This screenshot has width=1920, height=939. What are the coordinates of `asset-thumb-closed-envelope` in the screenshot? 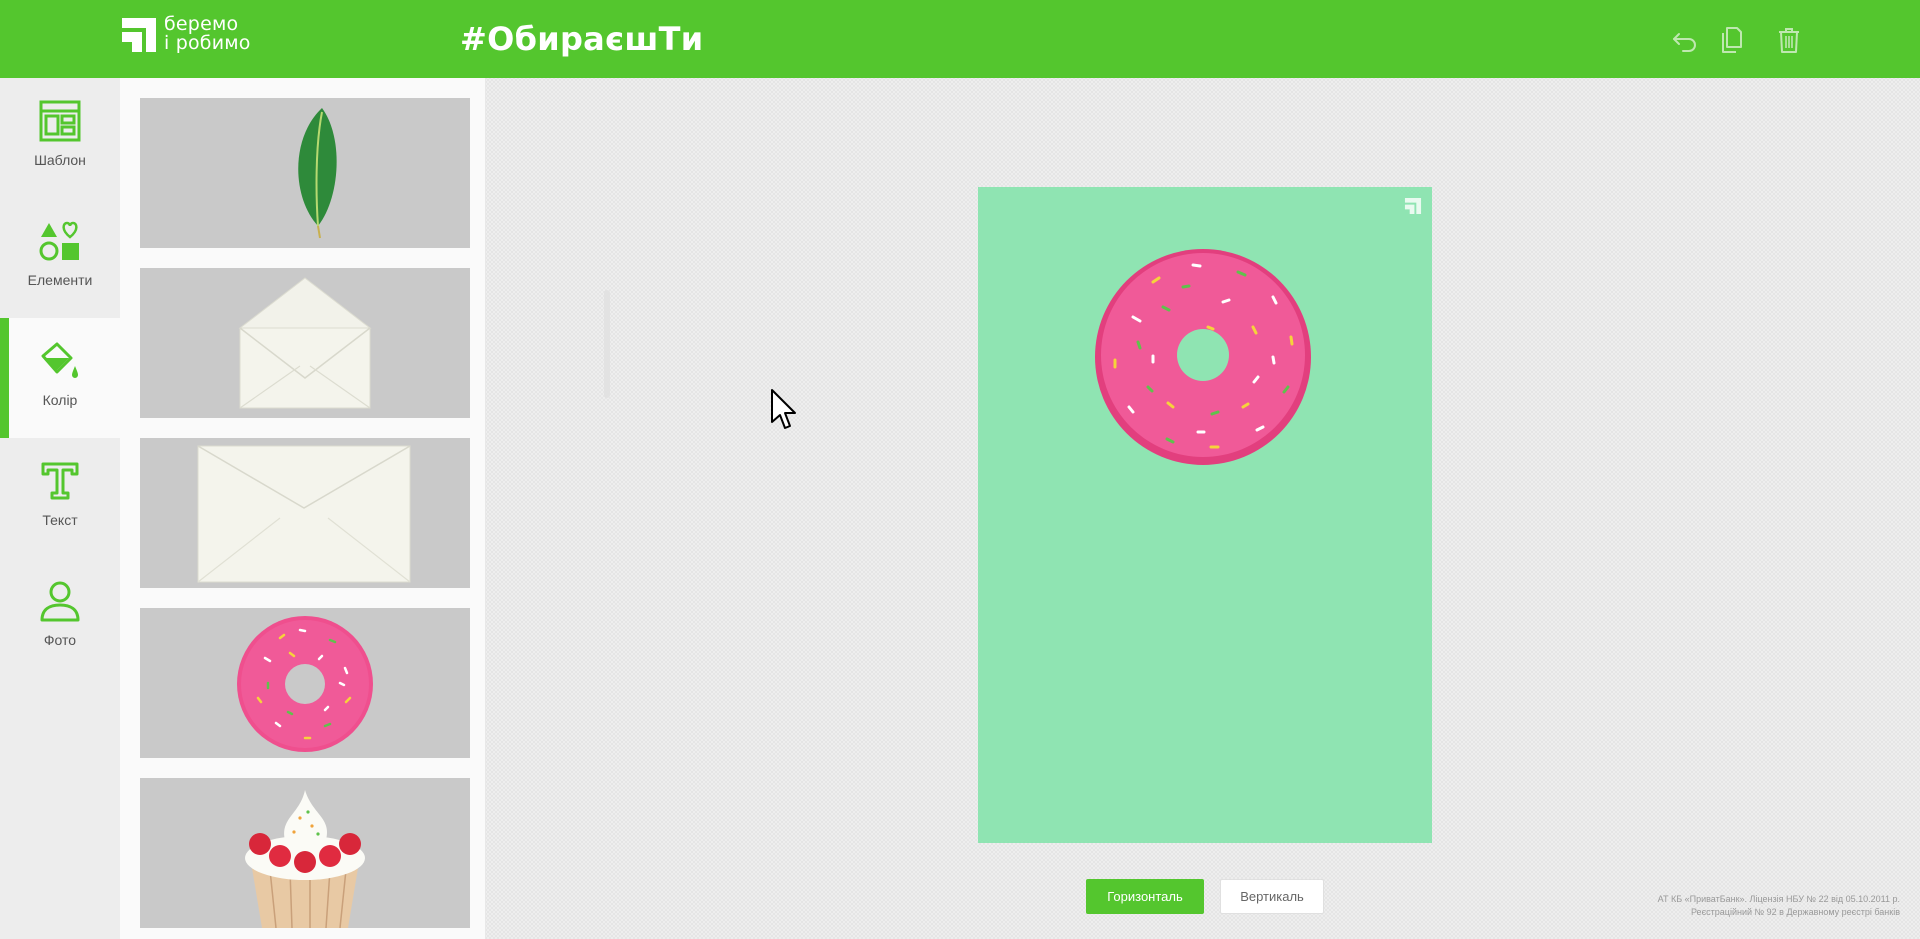 It's located at (305, 513).